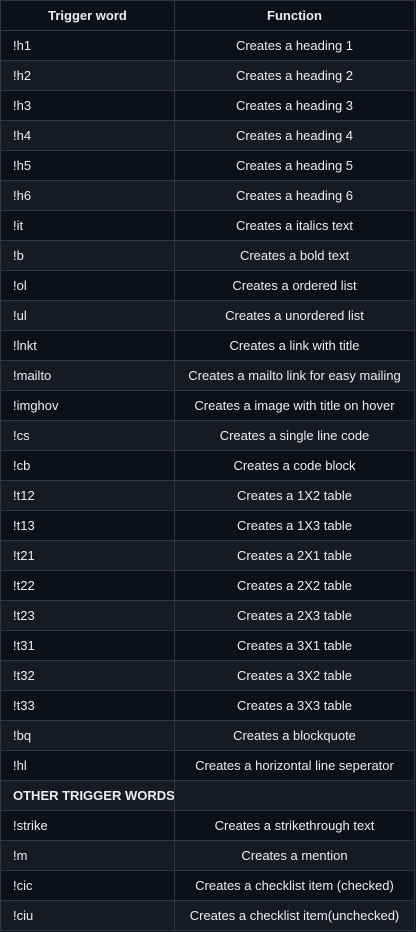 Image resolution: width=416 pixels, height=932 pixels. What do you see at coordinates (87, 495) in the screenshot?
I see `trigger-word-cell: !t12` at bounding box center [87, 495].